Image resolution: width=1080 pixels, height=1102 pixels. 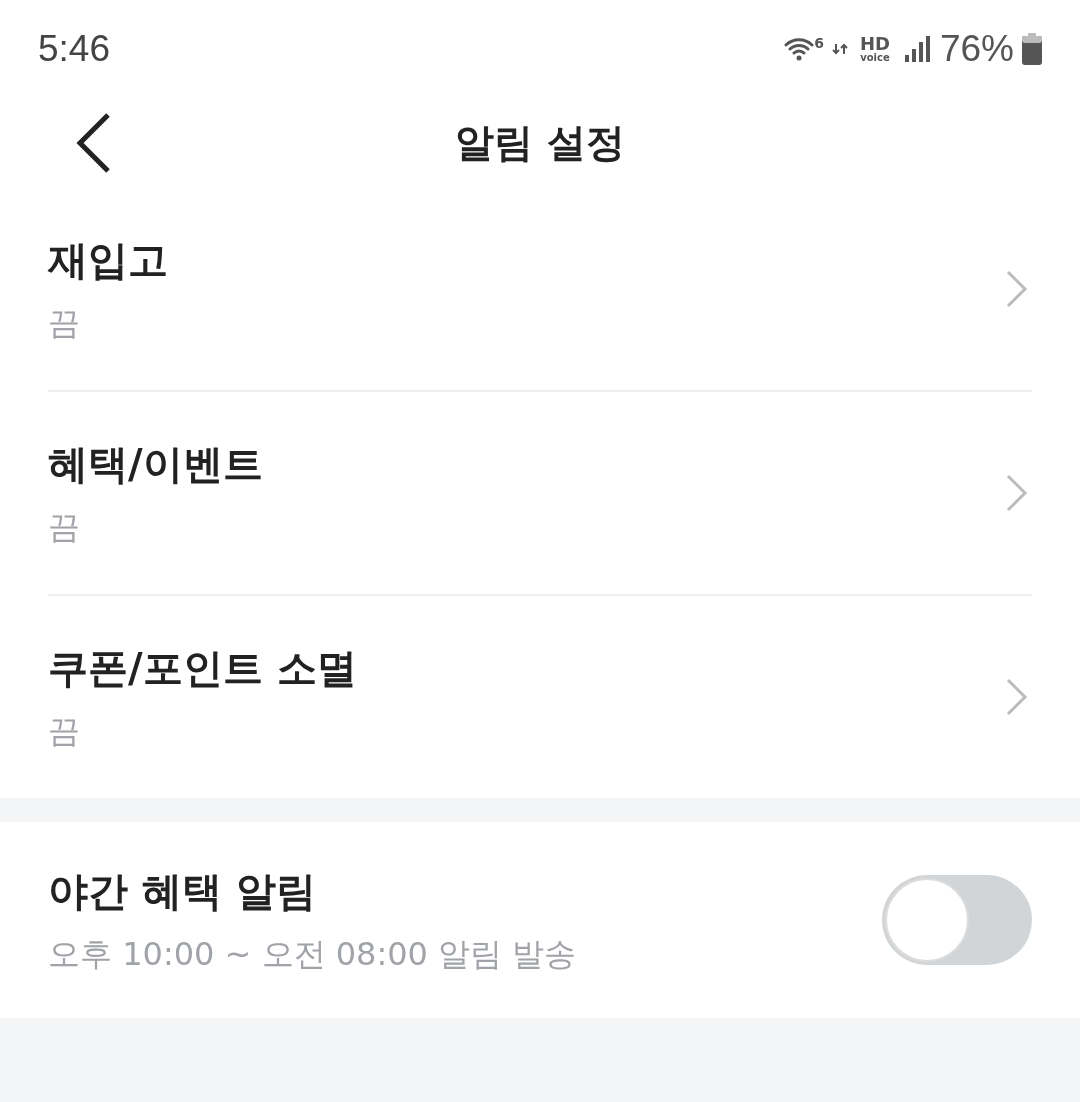 I want to click on wifi-label: 6, so click(x=819, y=43).